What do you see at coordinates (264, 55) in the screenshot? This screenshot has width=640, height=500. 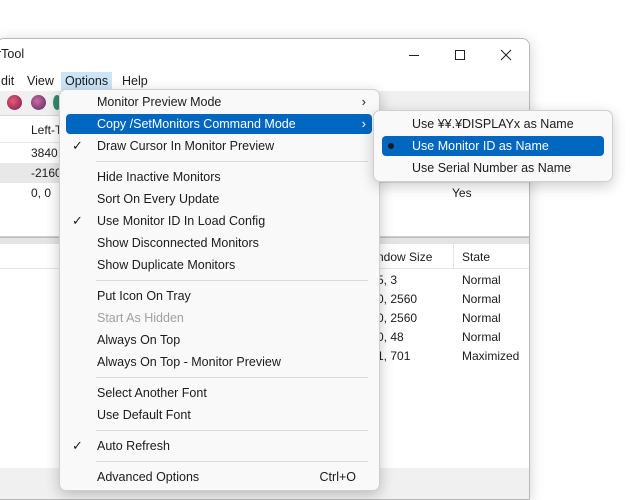 I see `title-bar: rTool` at bounding box center [264, 55].